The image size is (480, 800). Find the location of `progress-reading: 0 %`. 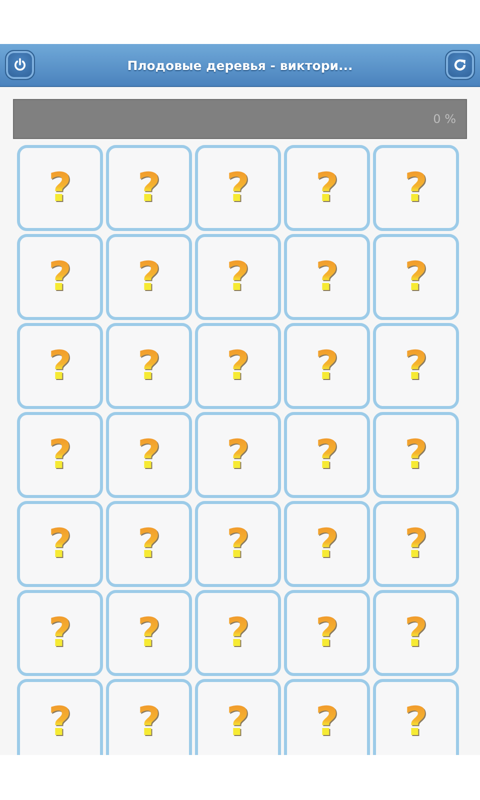

progress-reading: 0 % is located at coordinates (444, 119).